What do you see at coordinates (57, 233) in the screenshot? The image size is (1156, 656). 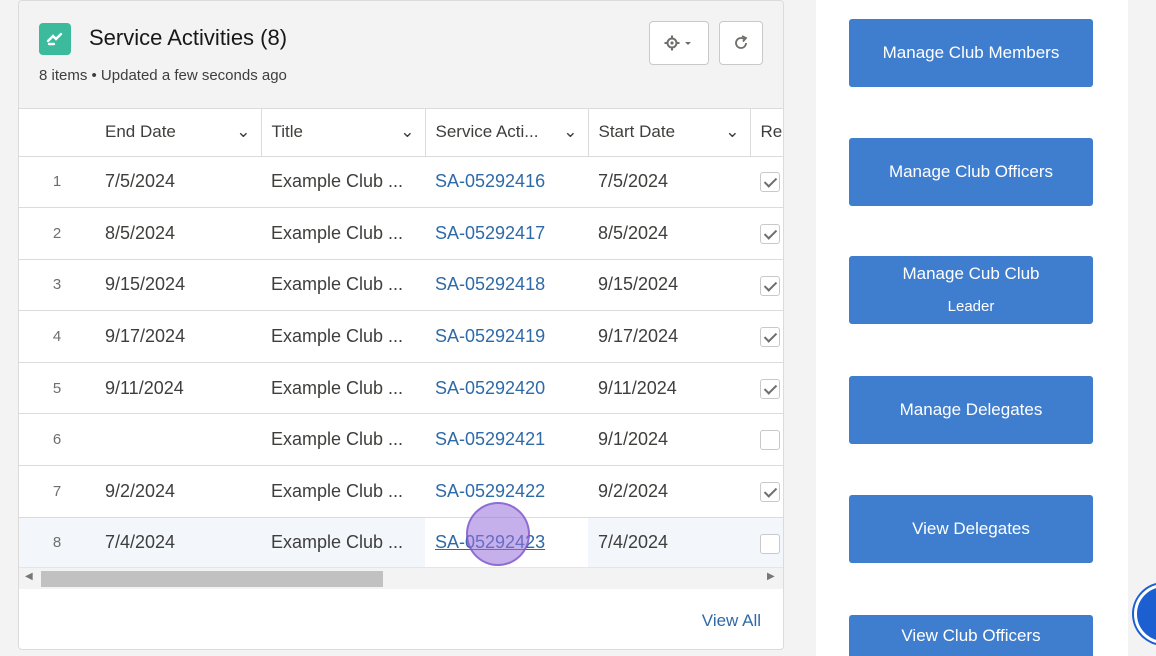 I see `row-number: 2` at bounding box center [57, 233].